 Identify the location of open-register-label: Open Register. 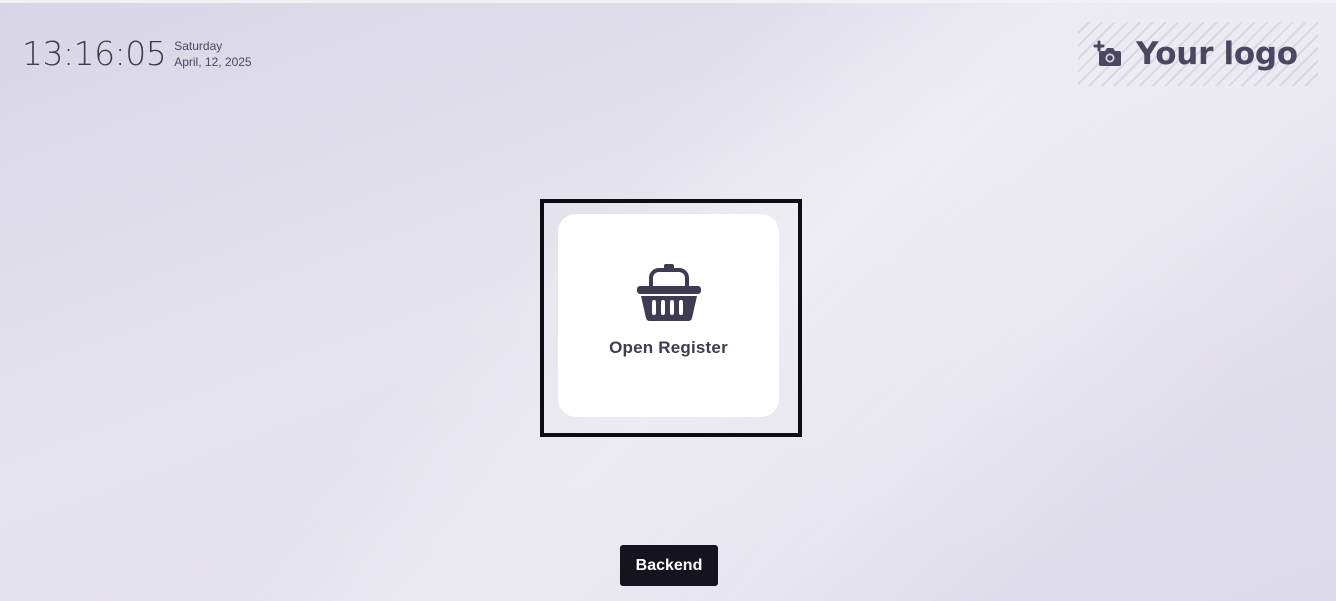
(668, 347).